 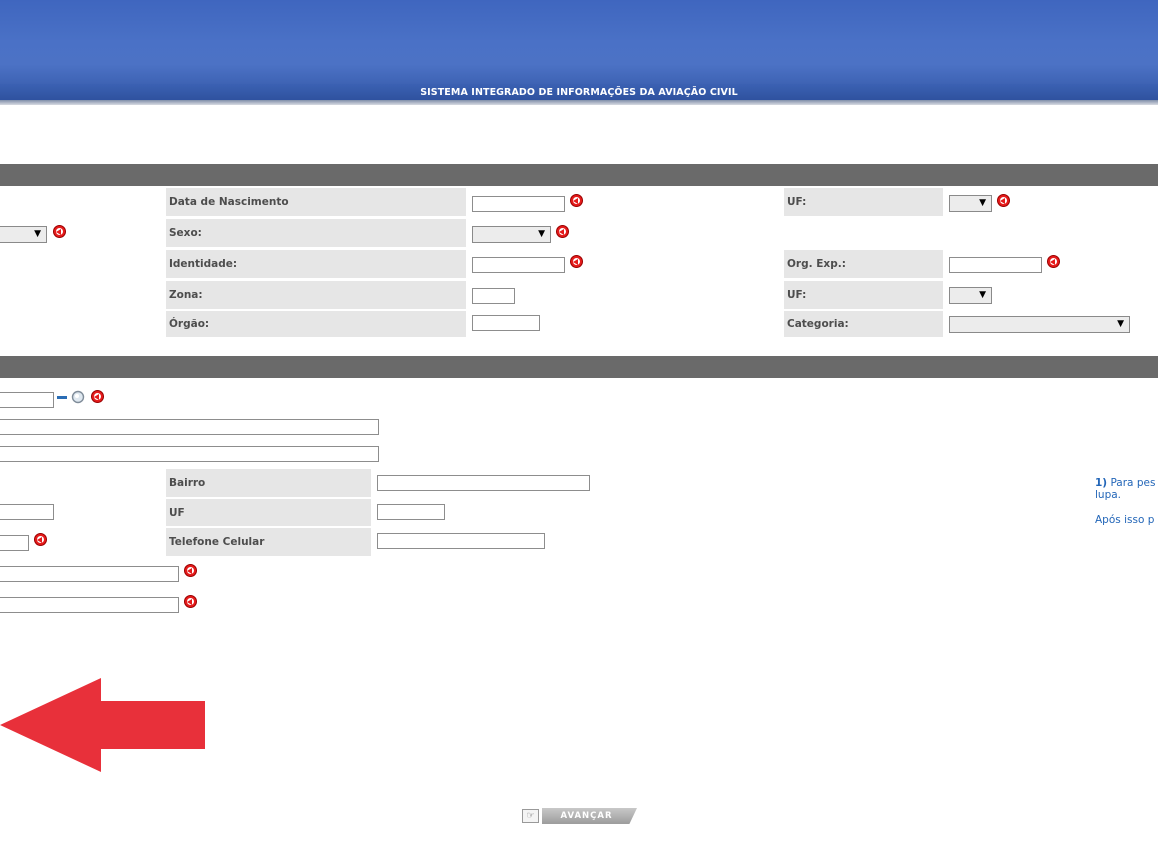 I want to click on hint-line-1: 1) Para pes, so click(x=1125, y=483).